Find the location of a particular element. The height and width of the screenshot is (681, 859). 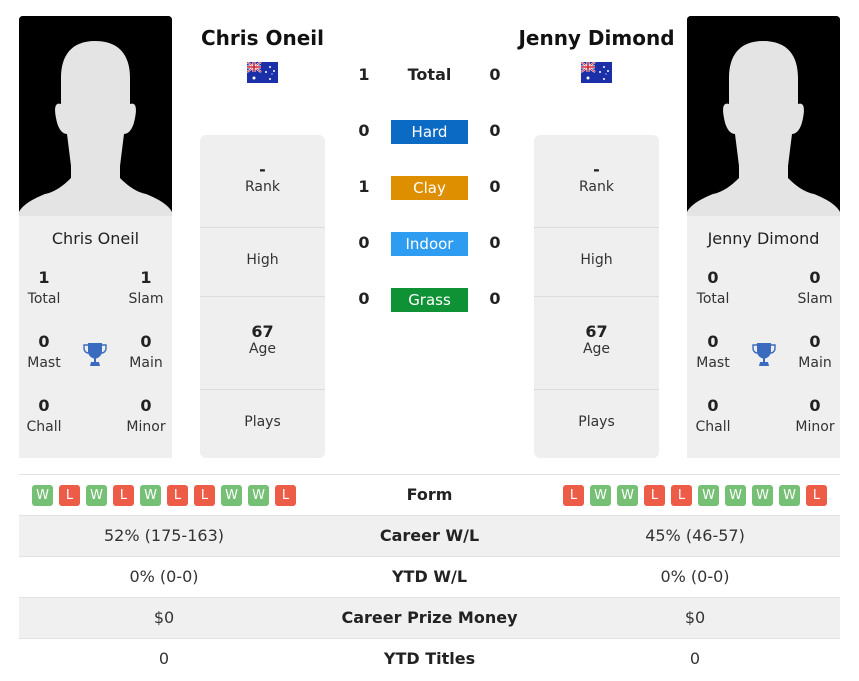

player2-high: High is located at coordinates (596, 261).